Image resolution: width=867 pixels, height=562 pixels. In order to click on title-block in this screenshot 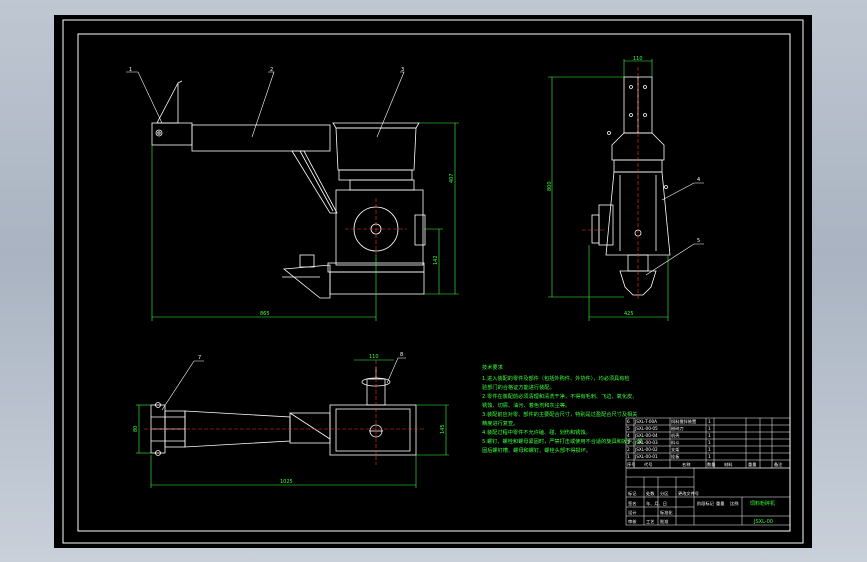, I will do `click(708, 496)`.